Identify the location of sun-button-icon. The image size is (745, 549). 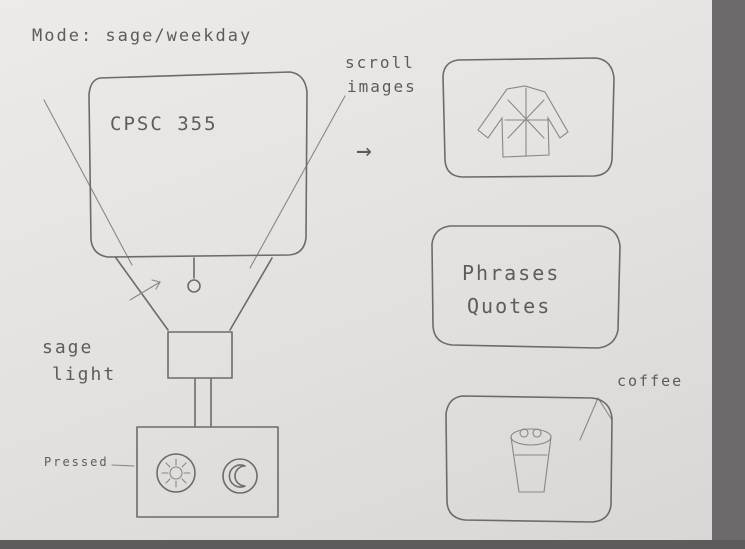
(176, 473).